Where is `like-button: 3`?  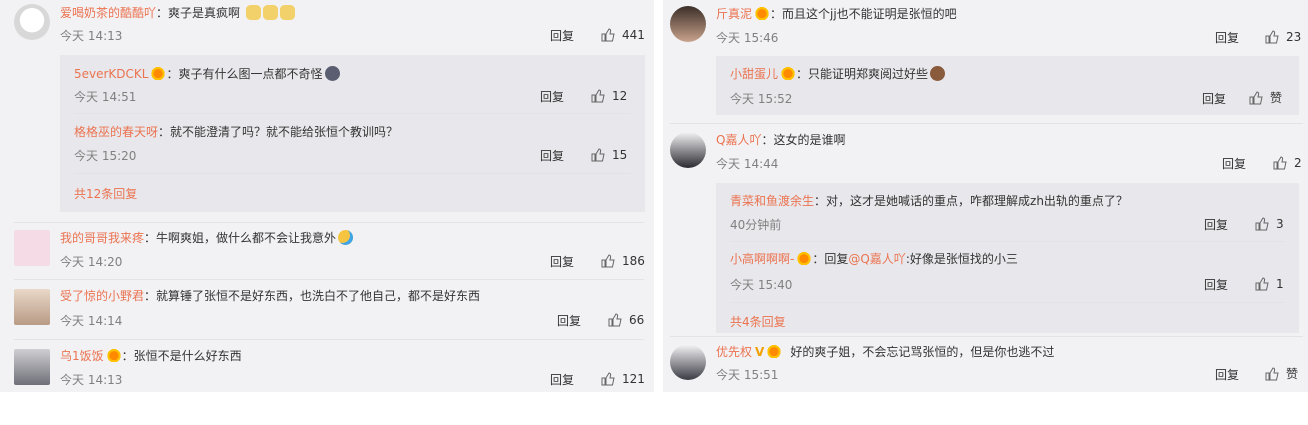 like-button: 3 is located at coordinates (1269, 224).